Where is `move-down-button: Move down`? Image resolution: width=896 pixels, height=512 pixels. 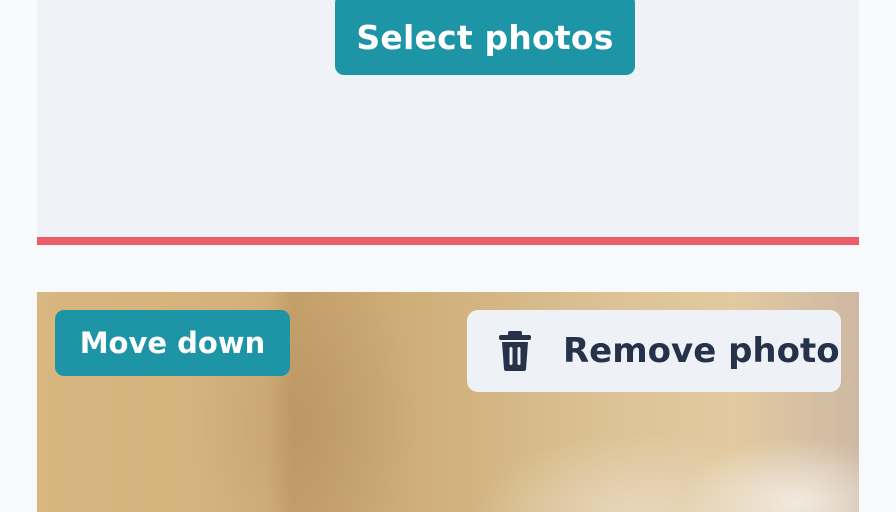
move-down-button: Move down is located at coordinates (172, 343).